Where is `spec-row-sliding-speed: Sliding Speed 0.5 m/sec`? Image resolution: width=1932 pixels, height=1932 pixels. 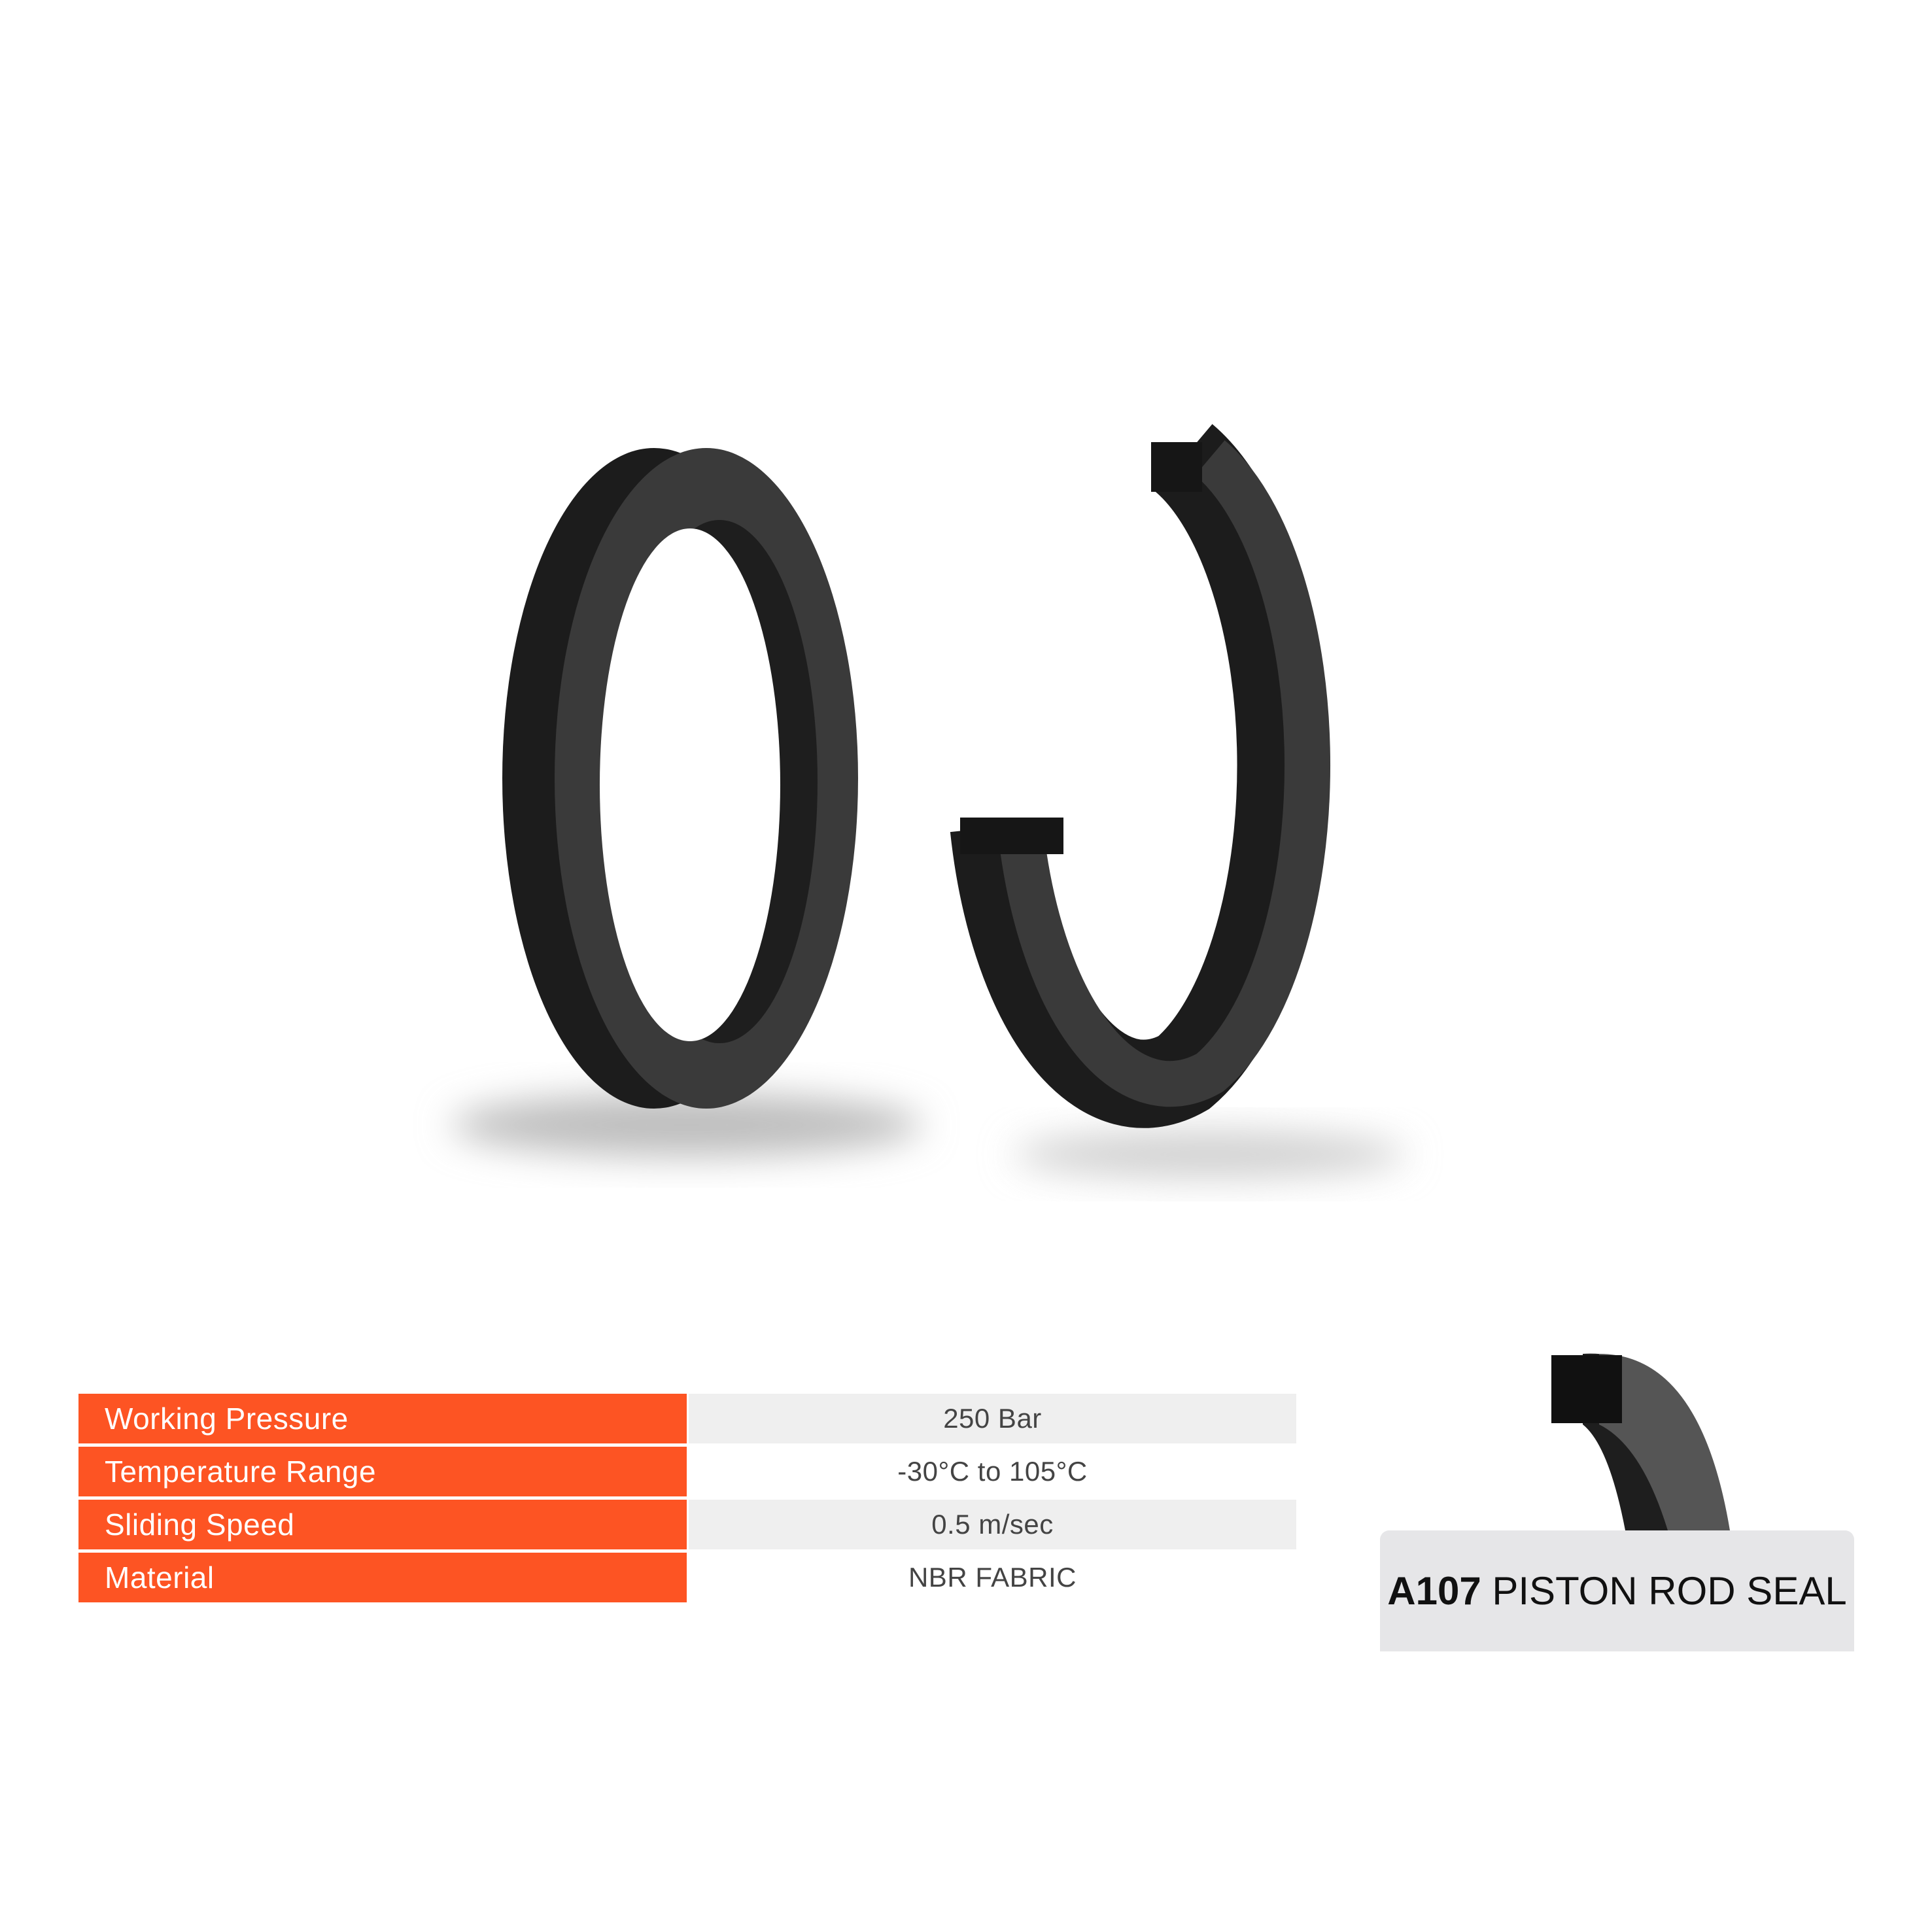
spec-row-sliding-speed: Sliding Speed 0.5 m/sec is located at coordinates (687, 1524).